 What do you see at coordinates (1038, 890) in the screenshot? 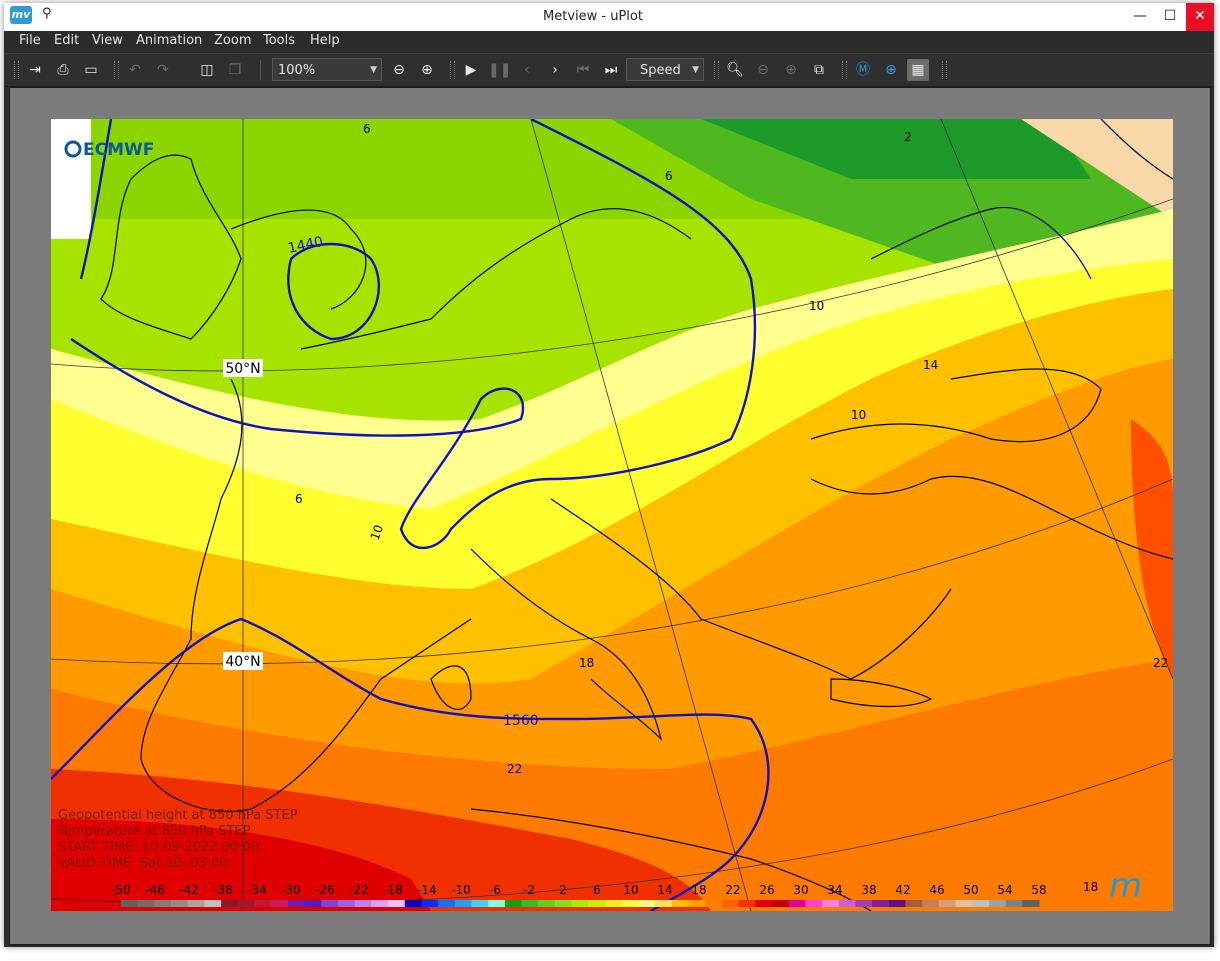
I see `legend-tick: 58` at bounding box center [1038, 890].